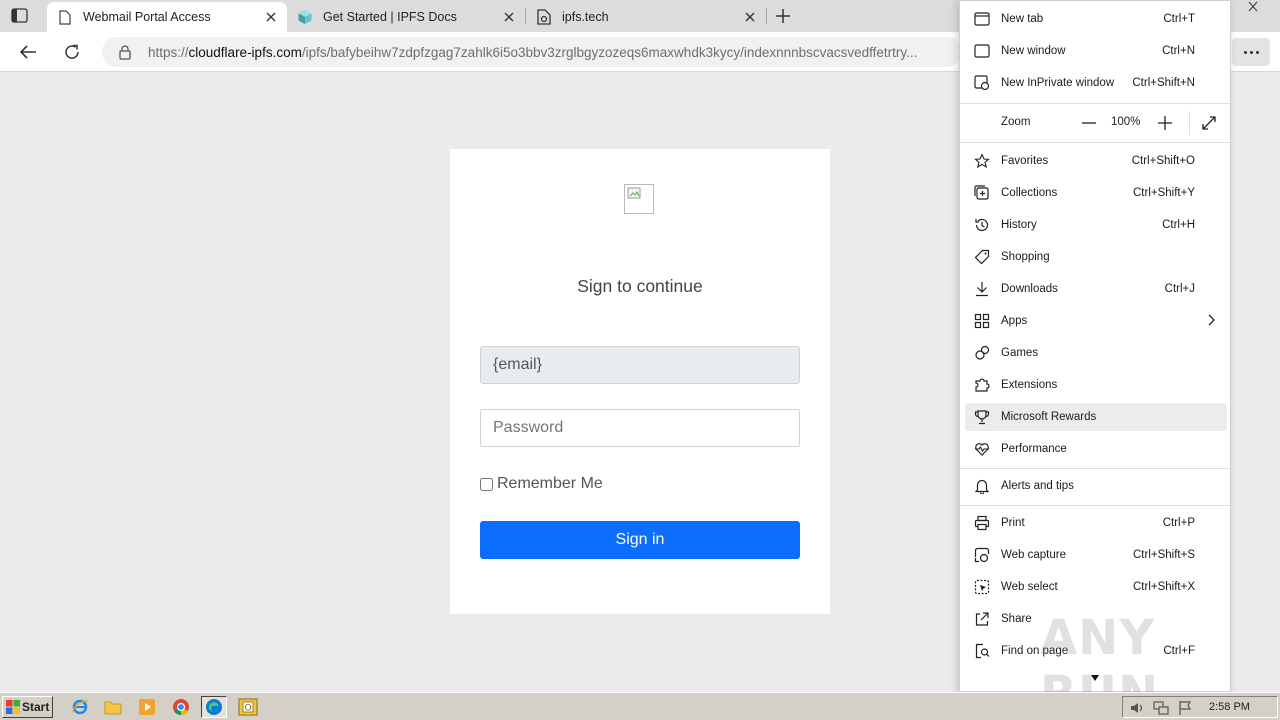 The height and width of the screenshot is (720, 1280). I want to click on tab-title: Get Started | IPFS Docs, so click(390, 17).